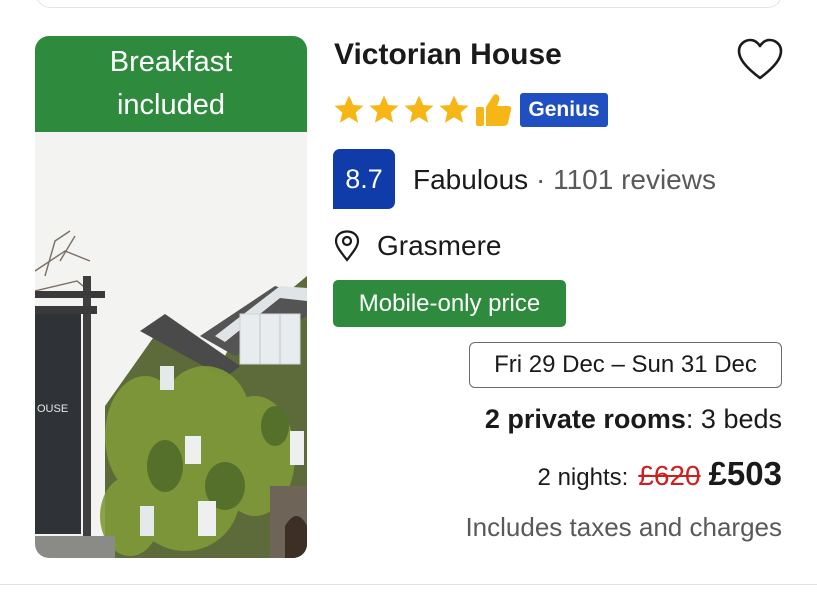  Describe the element at coordinates (669, 475) in the screenshot. I see `original-price: £620` at that location.